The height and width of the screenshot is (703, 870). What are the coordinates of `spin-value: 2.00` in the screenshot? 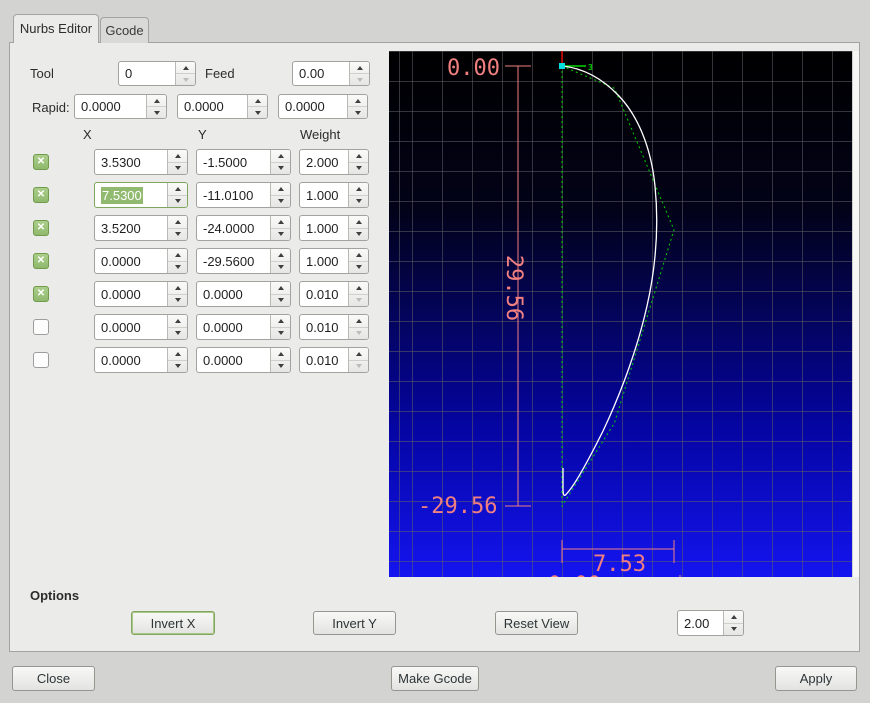 It's located at (700, 623).